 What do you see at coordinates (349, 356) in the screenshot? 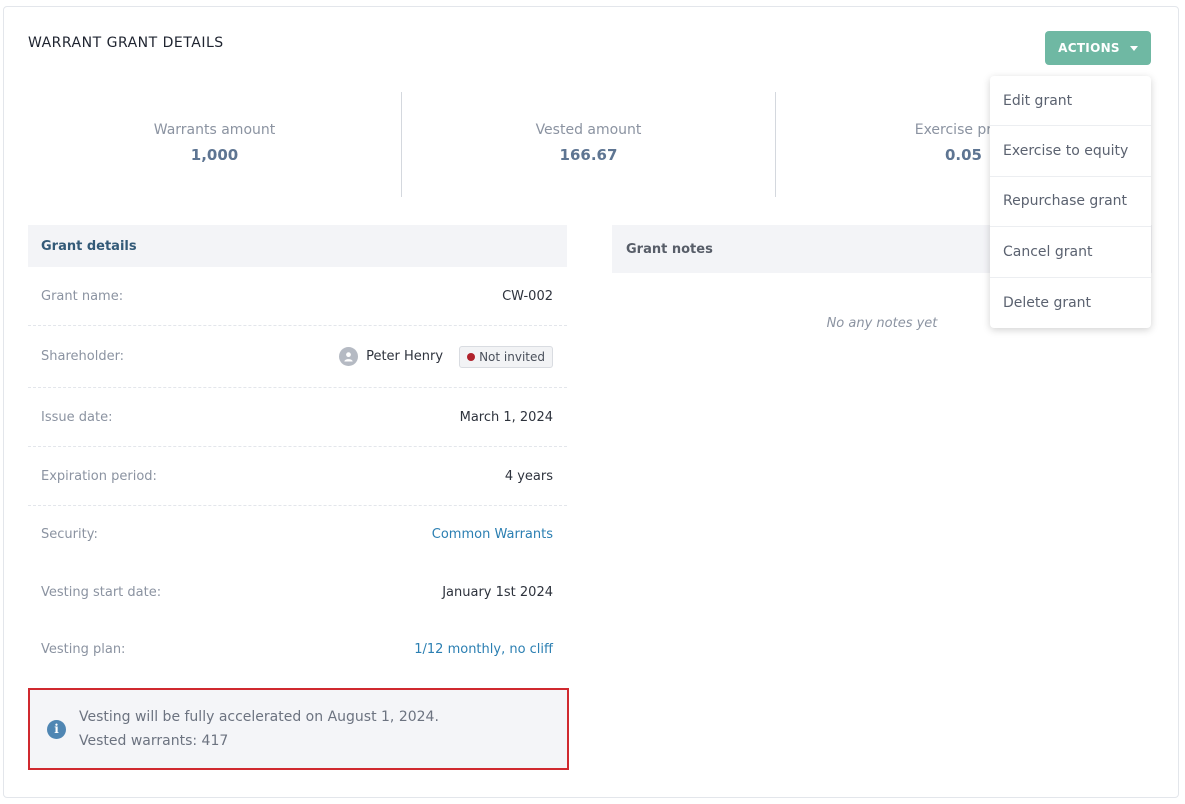
I see `user-icon` at bounding box center [349, 356].